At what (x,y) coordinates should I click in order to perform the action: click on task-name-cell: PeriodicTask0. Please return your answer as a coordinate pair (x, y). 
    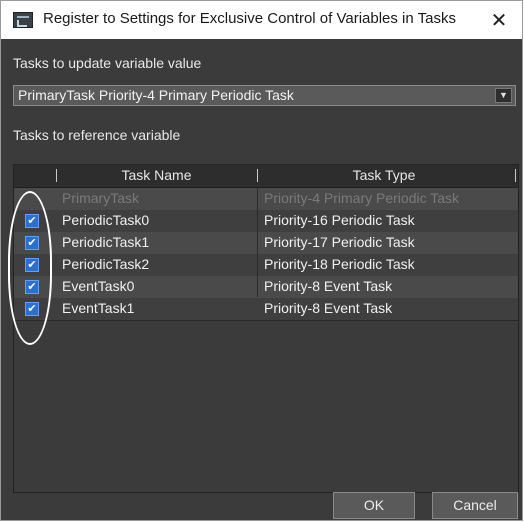
    Looking at the image, I should click on (106, 220).